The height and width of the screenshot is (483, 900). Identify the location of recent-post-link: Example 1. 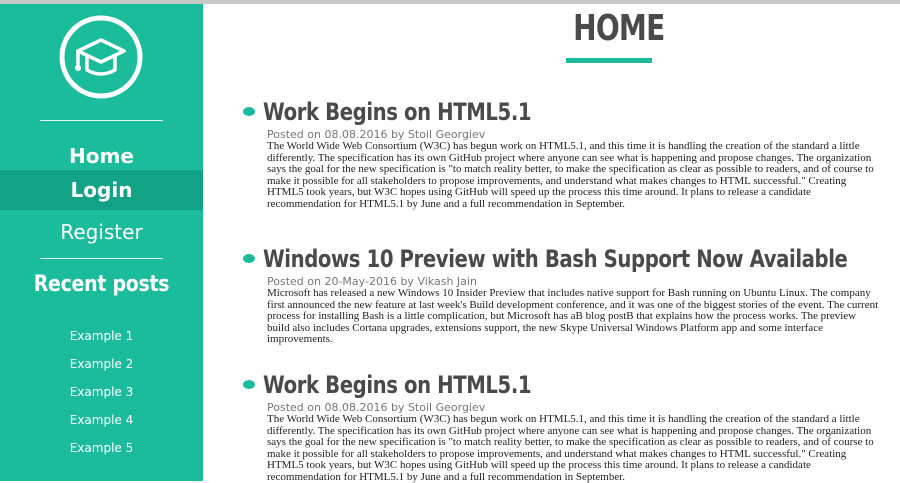
(101, 336).